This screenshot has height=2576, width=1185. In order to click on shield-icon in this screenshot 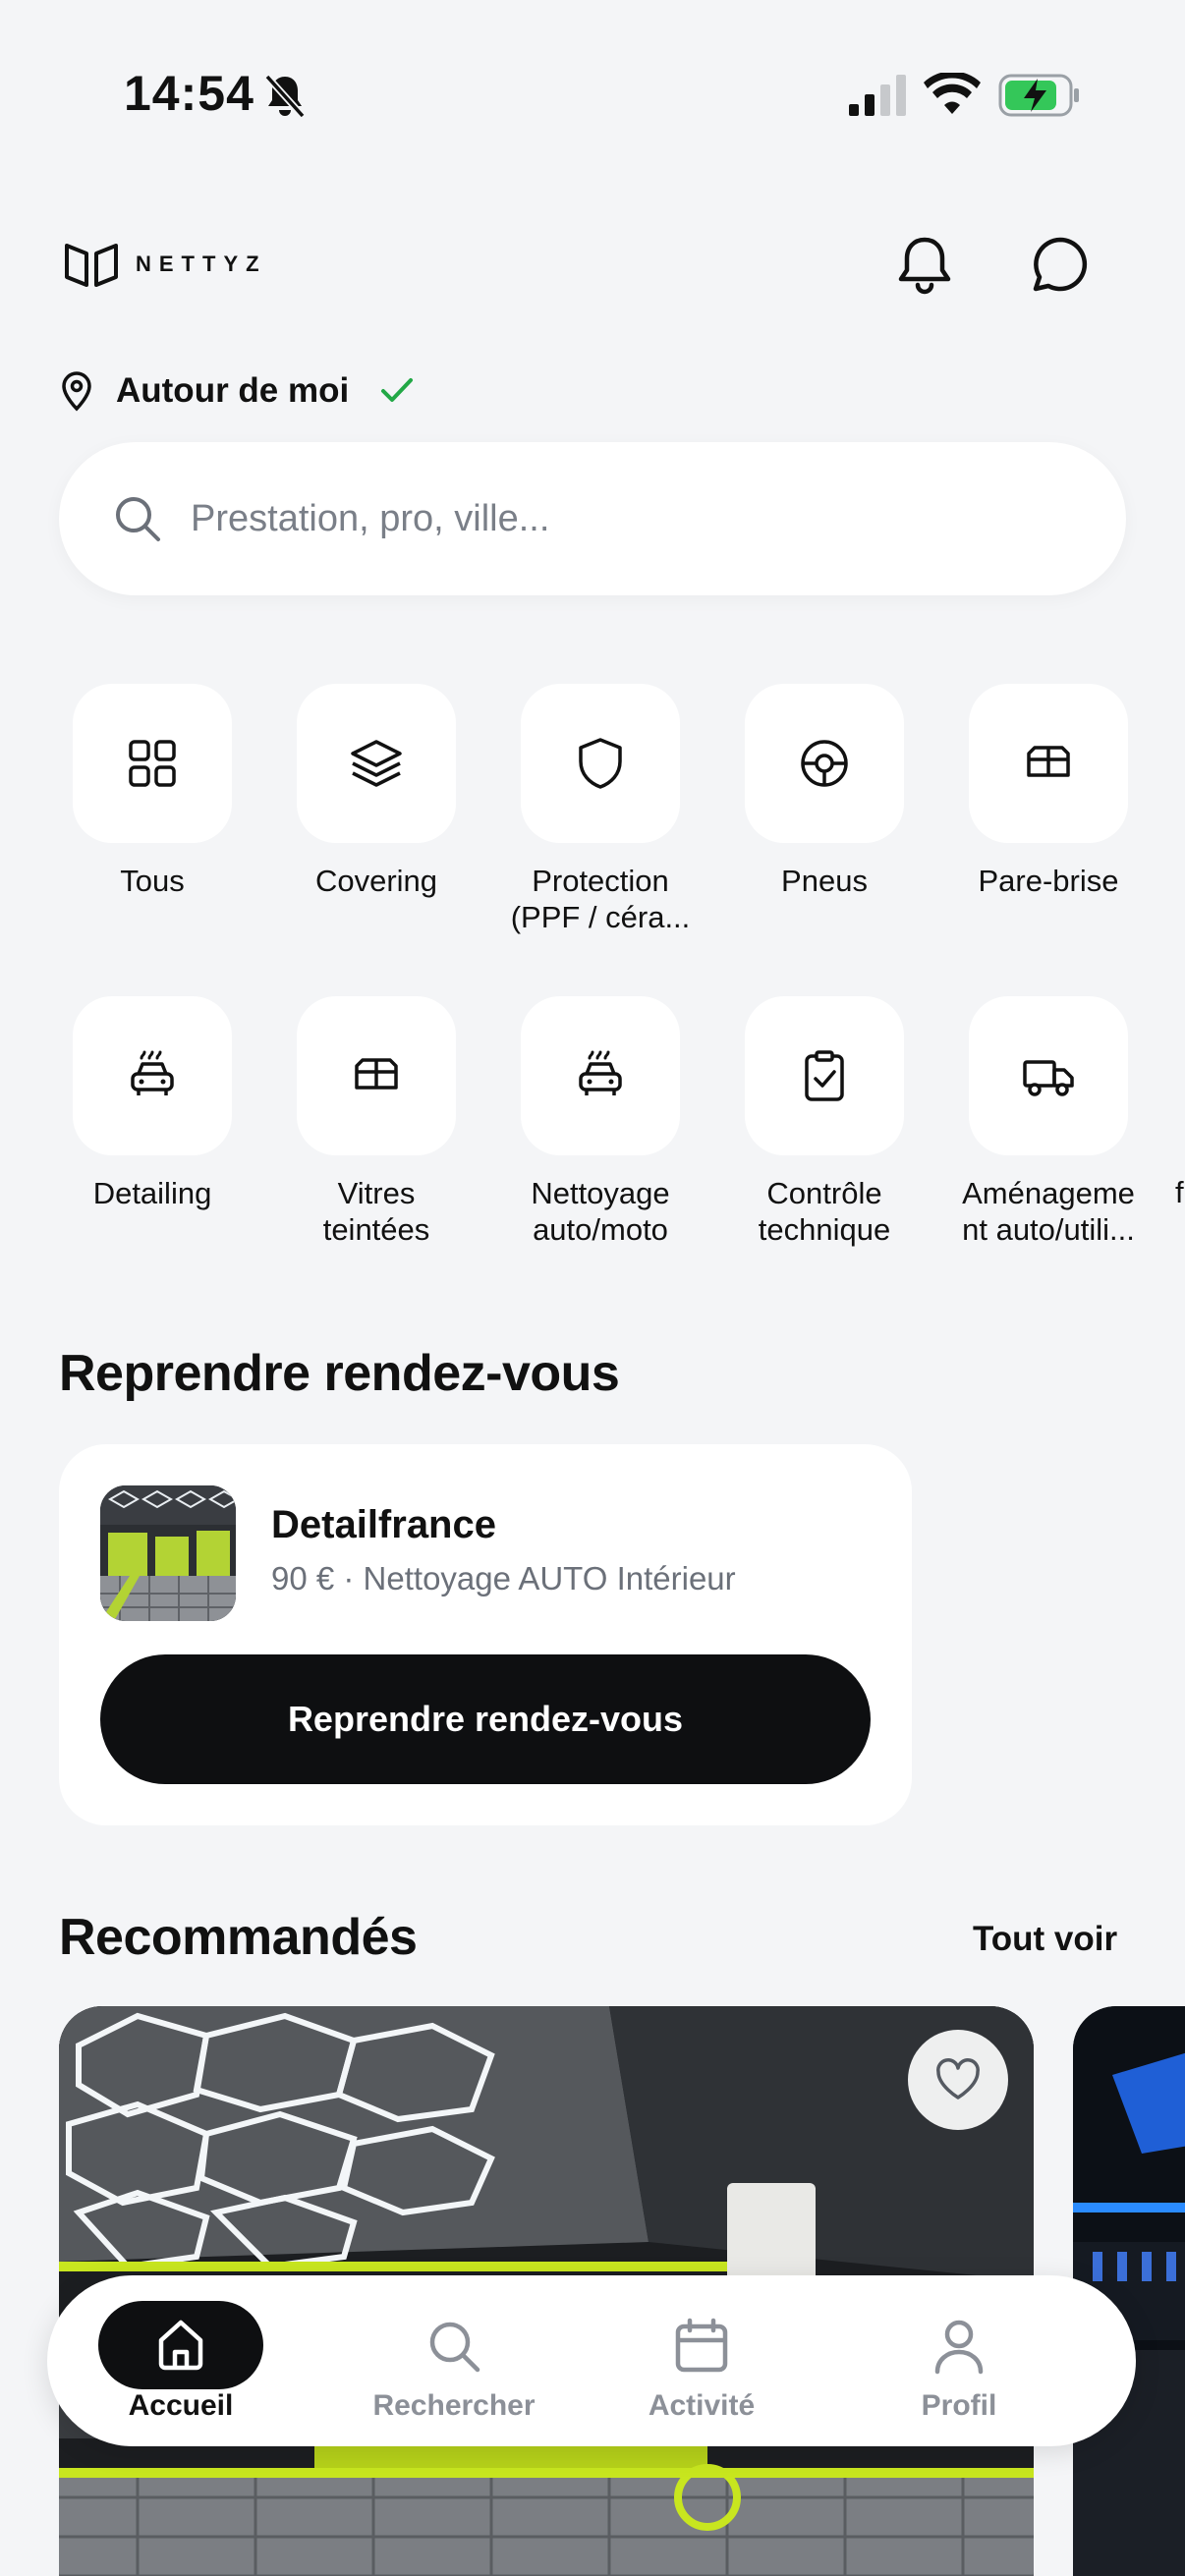, I will do `click(600, 763)`.